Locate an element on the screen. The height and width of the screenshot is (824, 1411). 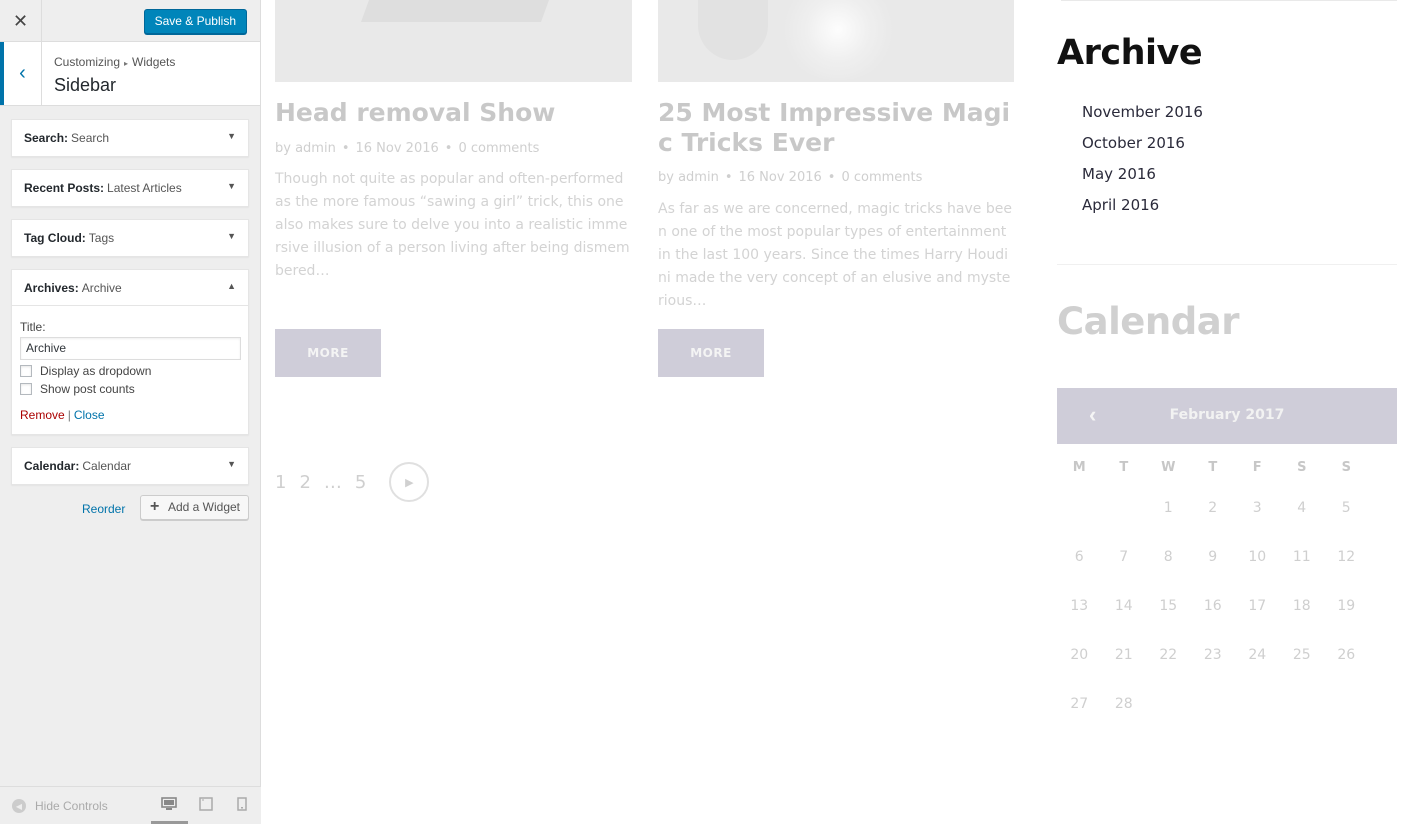
widget-recent-posts: Recent Posts: Latest Articles ▼ is located at coordinates (130, 188).